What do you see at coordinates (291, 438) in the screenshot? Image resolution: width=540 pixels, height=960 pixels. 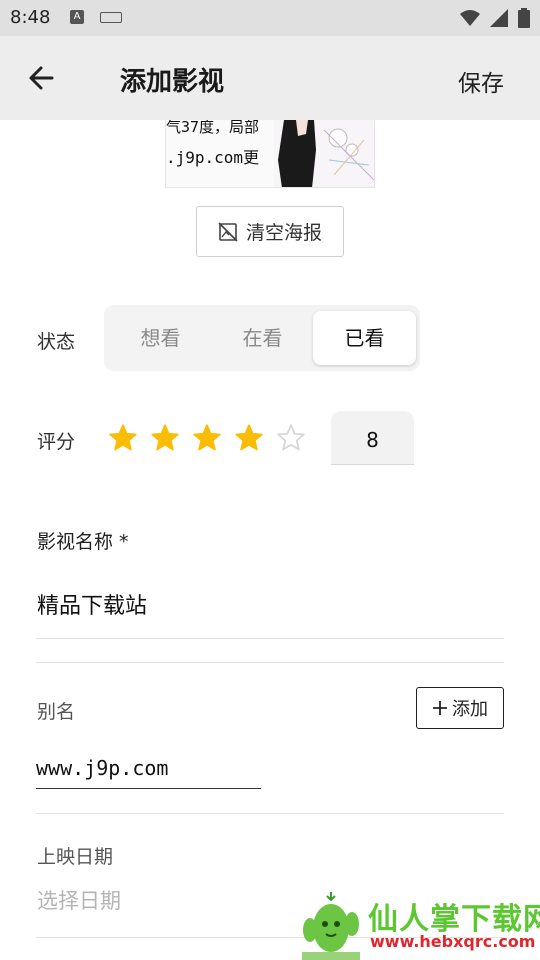 I see `star-5-icon` at bounding box center [291, 438].